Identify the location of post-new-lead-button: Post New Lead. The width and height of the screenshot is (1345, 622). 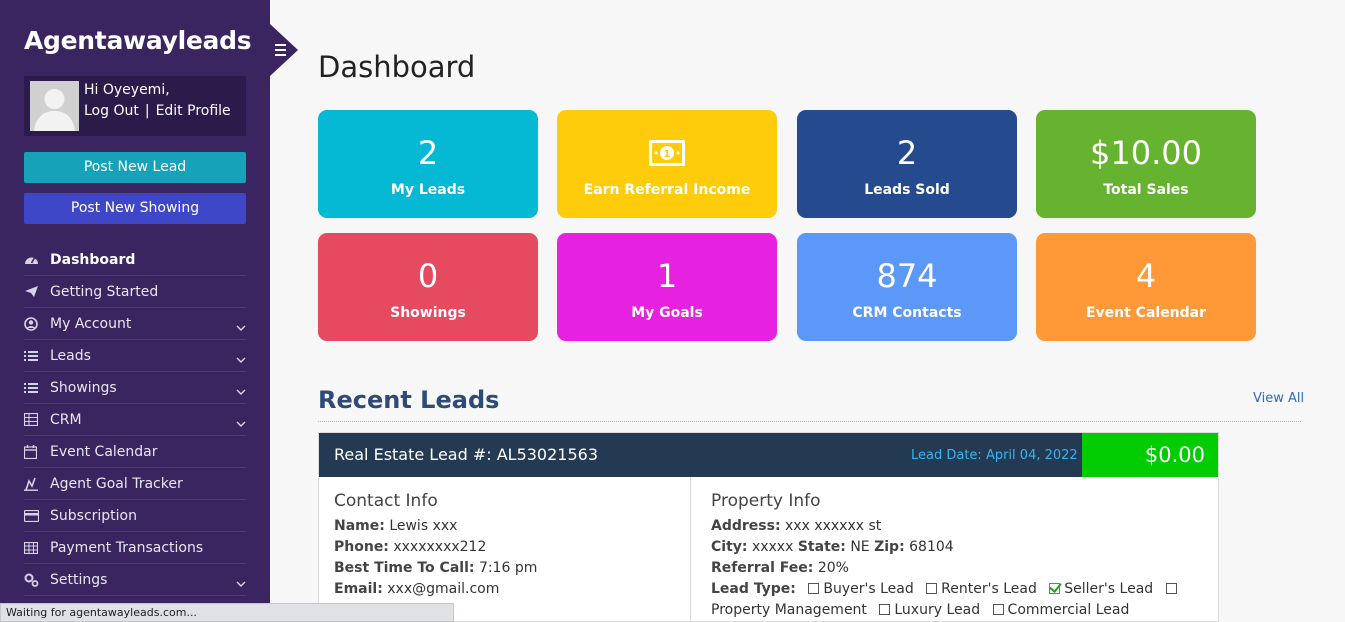
(135, 167).